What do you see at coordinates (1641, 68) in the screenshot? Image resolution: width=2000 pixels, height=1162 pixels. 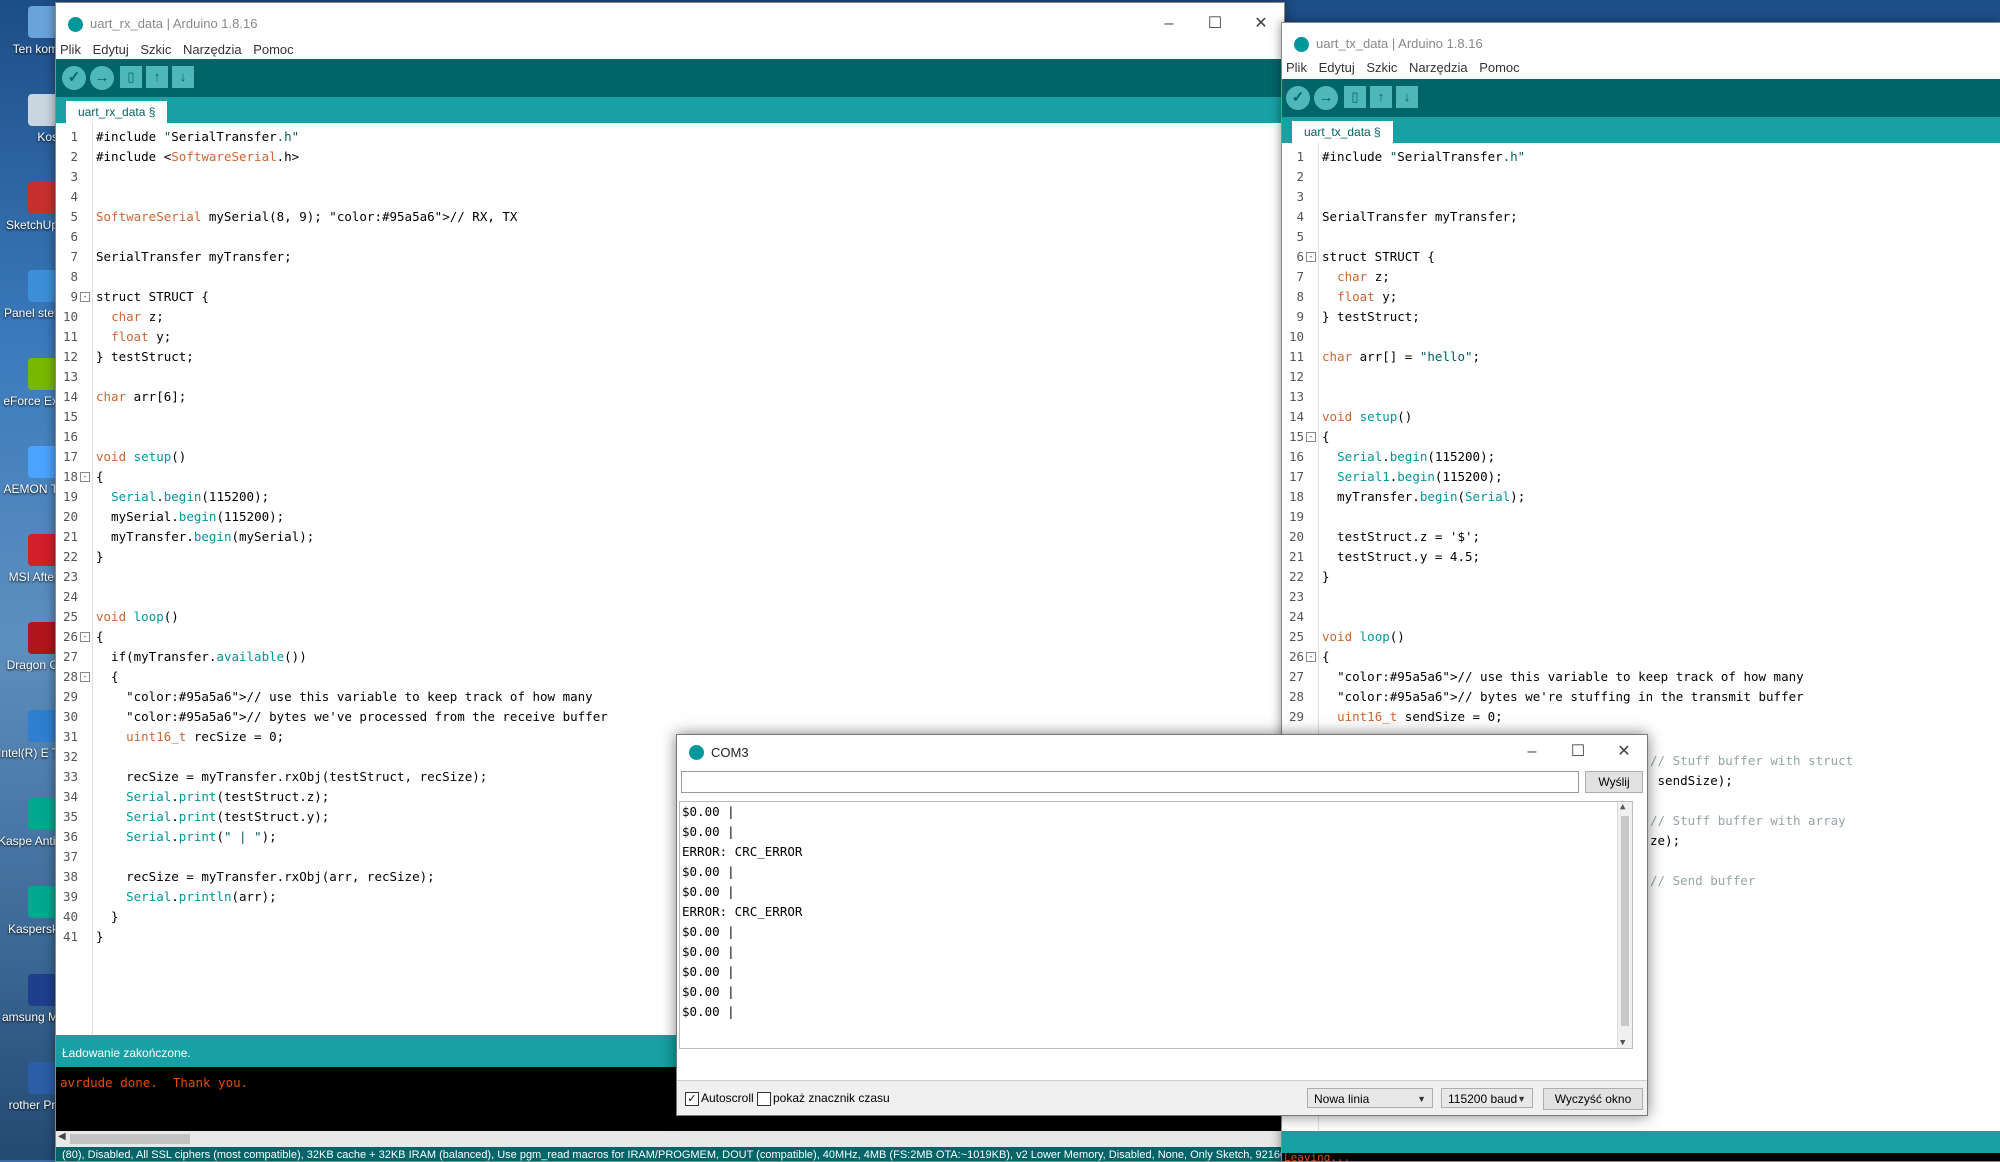 I see `tx-menubar: Plik Edytuj Szkic Narzędzia Pomoc` at bounding box center [1641, 68].